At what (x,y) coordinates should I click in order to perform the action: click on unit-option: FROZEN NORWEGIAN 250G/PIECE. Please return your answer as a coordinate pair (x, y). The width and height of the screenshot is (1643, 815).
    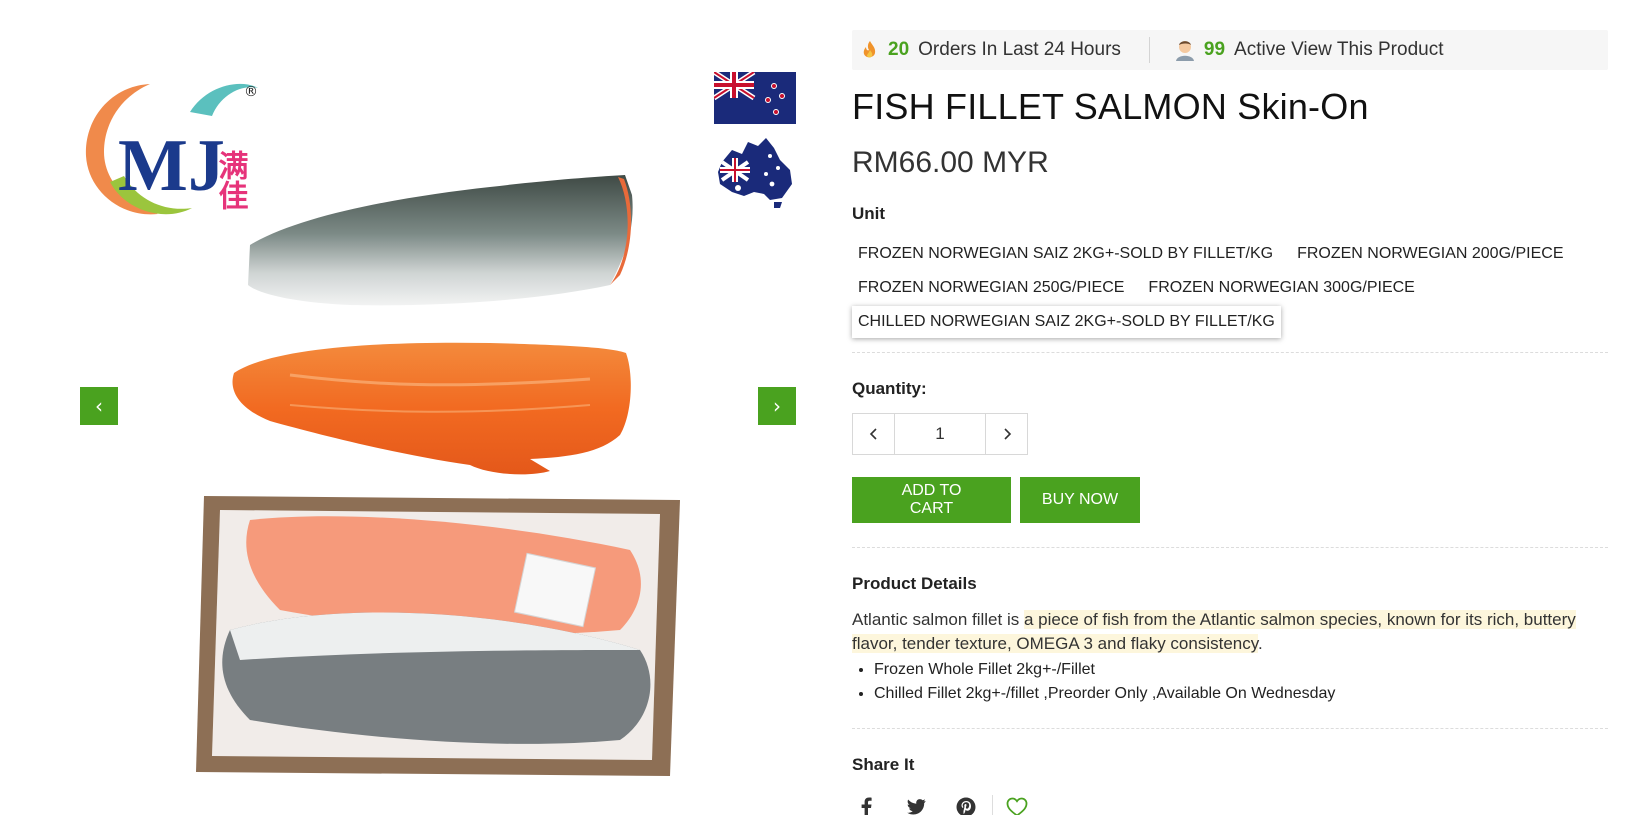
    Looking at the image, I should click on (991, 288).